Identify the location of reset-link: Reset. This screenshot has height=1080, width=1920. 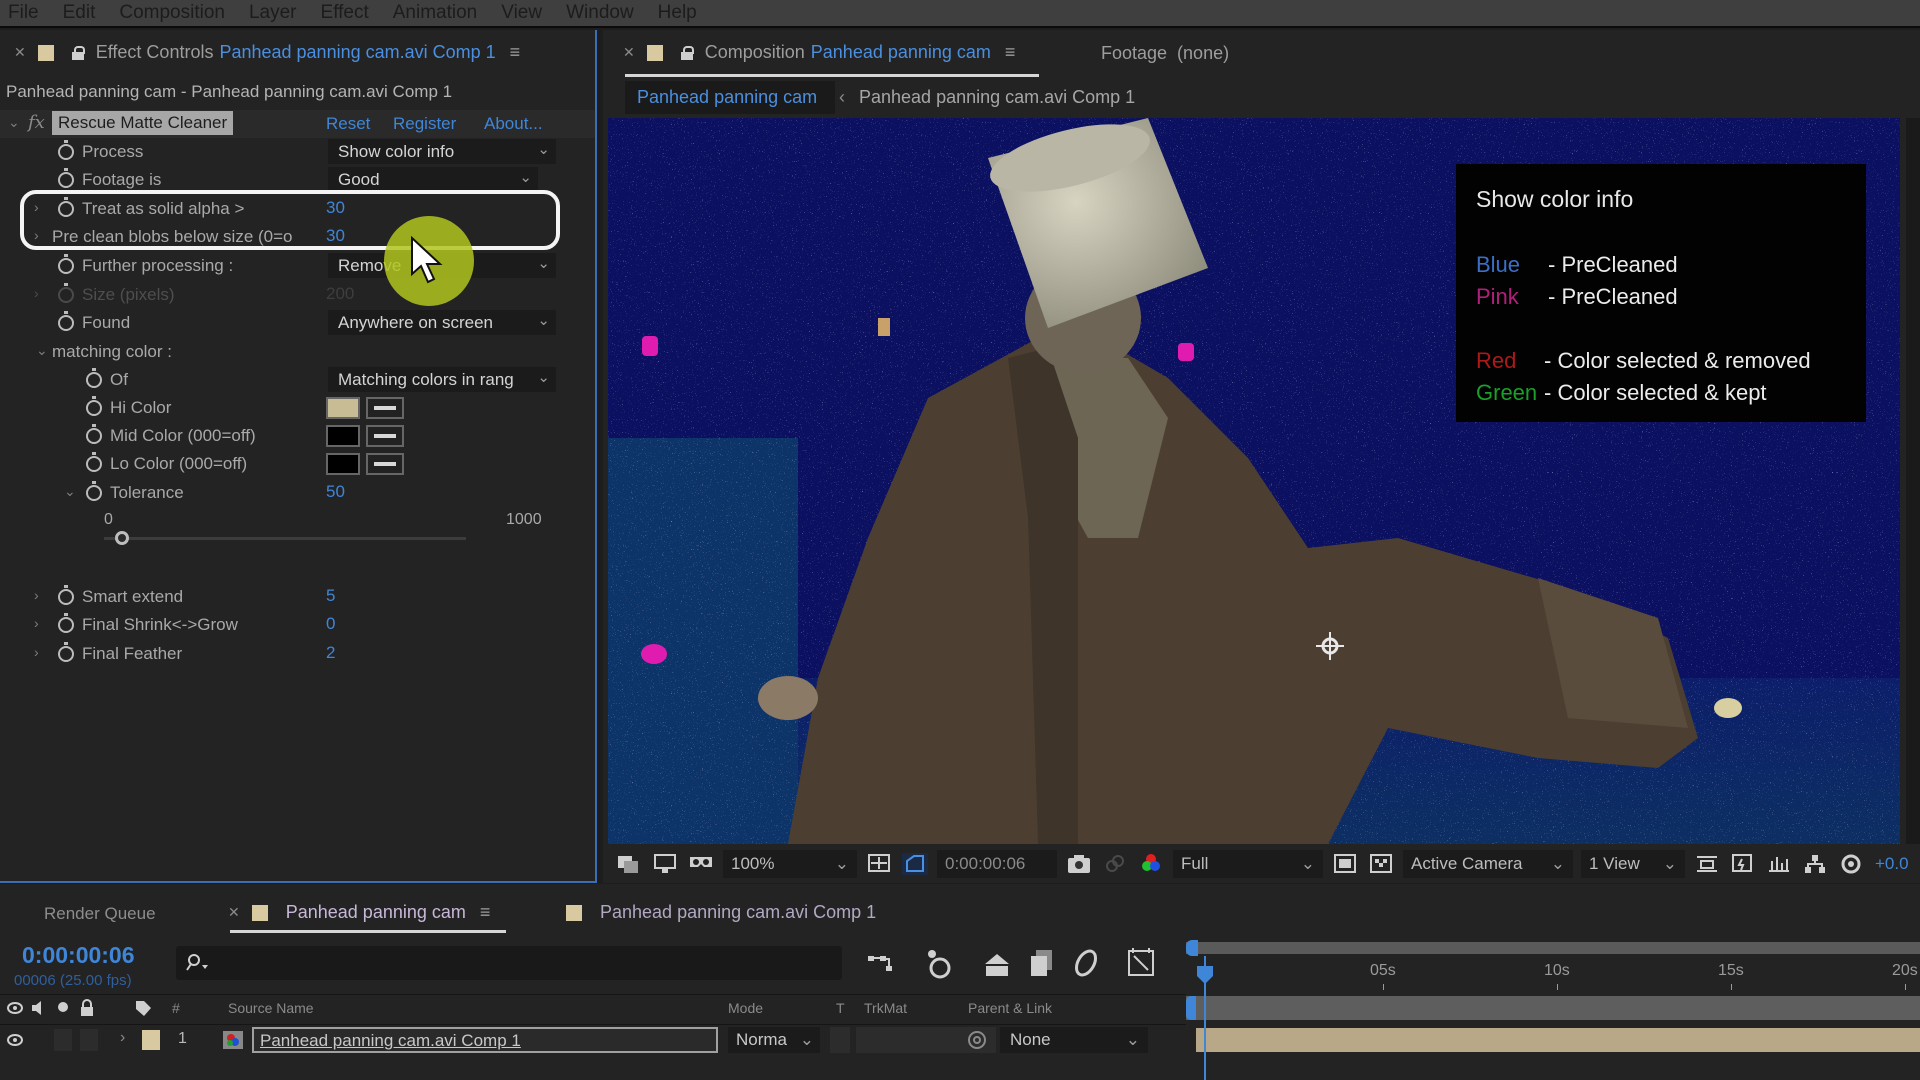
(348, 124).